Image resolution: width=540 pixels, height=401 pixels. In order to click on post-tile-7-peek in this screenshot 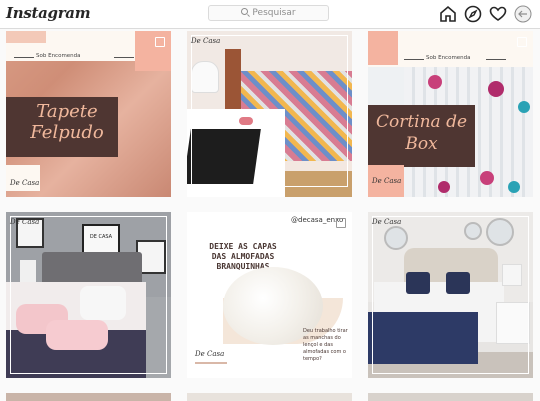, I will do `click(88, 397)`.